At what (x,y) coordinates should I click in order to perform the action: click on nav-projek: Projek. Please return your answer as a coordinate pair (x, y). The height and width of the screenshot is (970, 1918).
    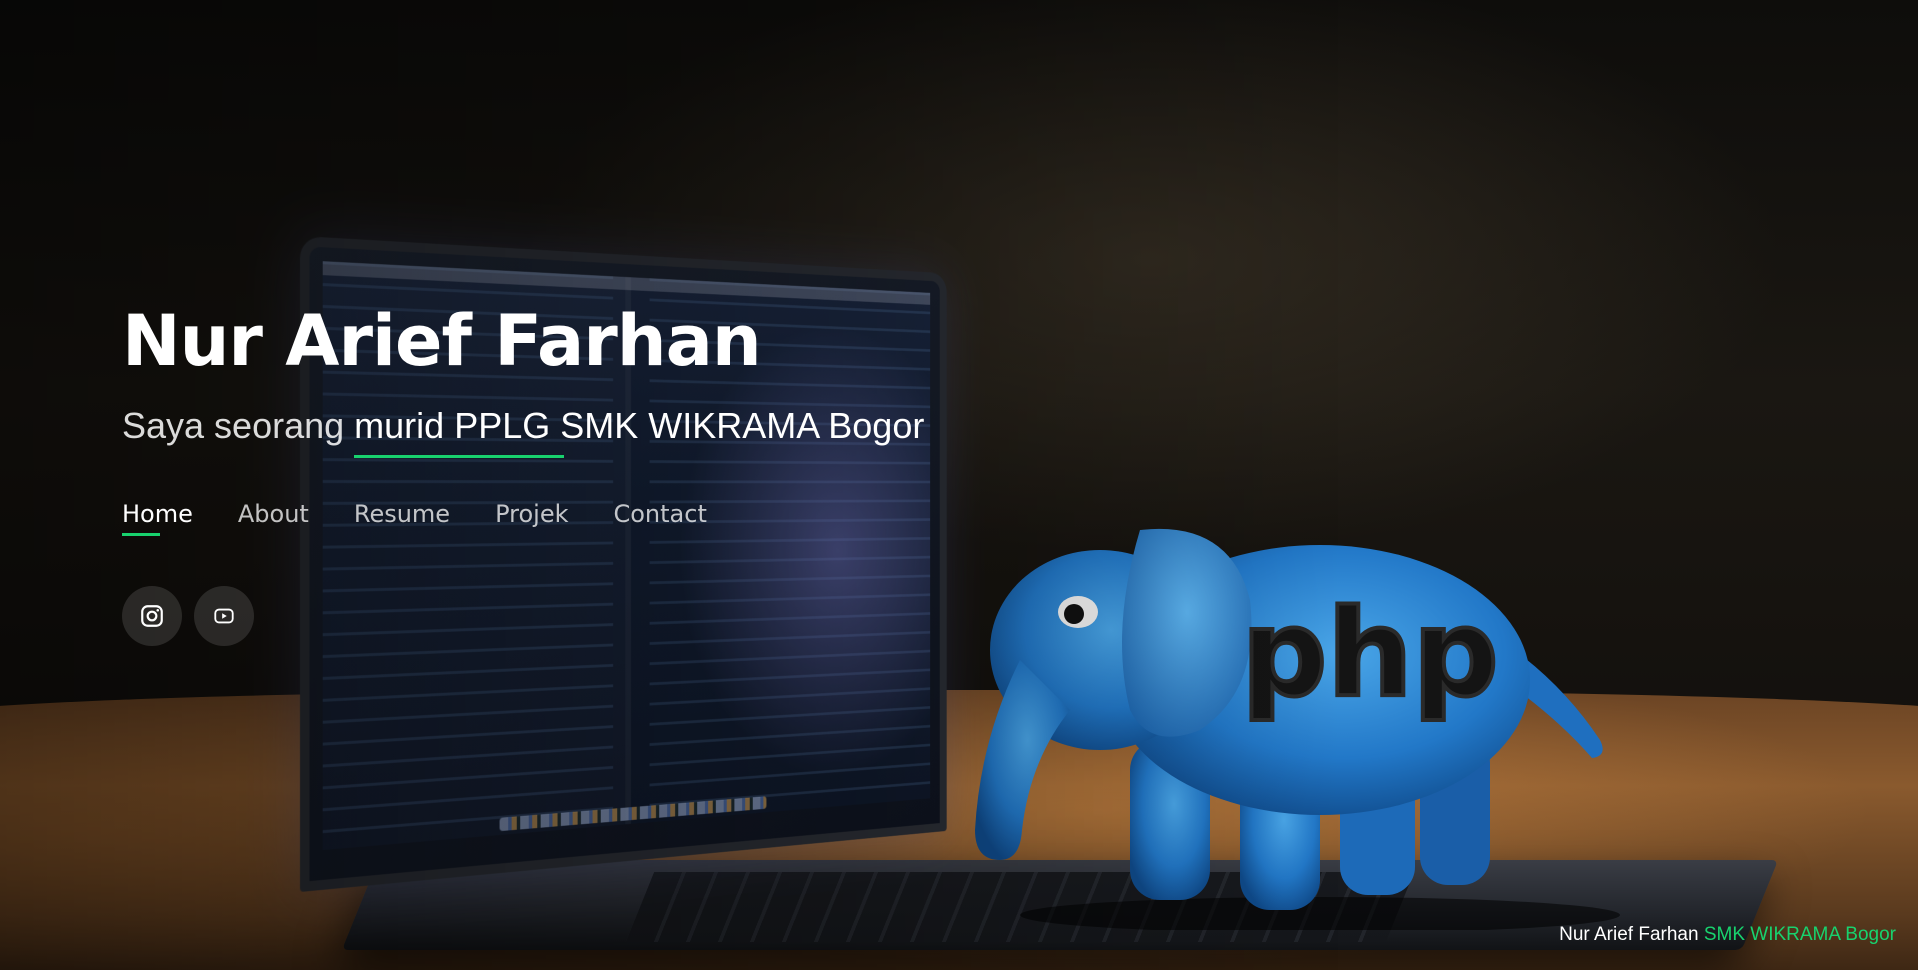
    Looking at the image, I should click on (531, 518).